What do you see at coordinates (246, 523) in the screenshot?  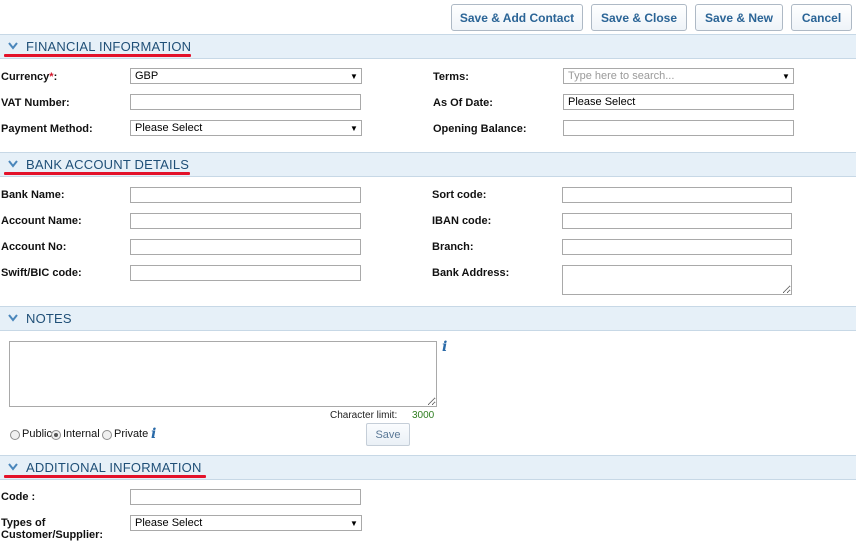 I see `types-select: Please Select ▼` at bounding box center [246, 523].